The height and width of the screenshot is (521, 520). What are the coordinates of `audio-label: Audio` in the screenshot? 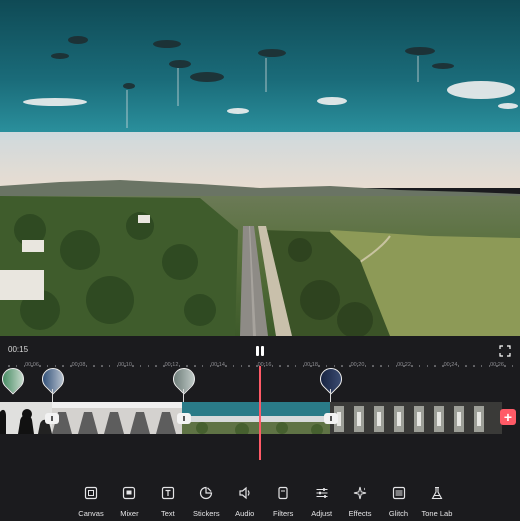 It's located at (244, 513).